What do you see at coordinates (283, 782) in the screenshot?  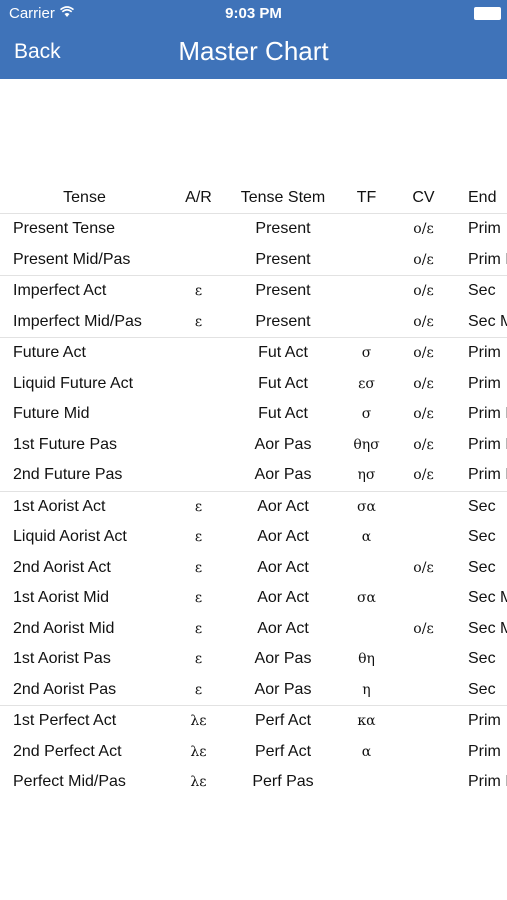 I see `tense-stem-cell: Perf Pas` at bounding box center [283, 782].